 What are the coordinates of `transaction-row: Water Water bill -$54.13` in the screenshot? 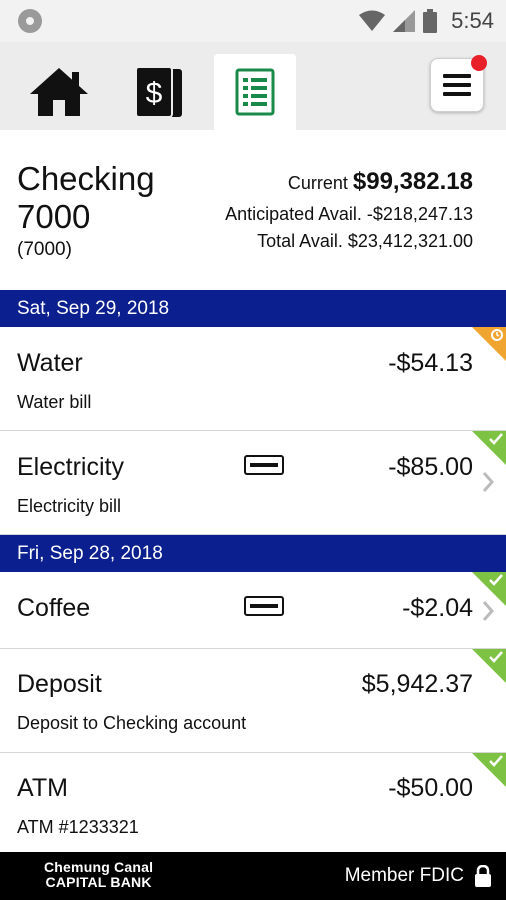 It's located at (253, 379).